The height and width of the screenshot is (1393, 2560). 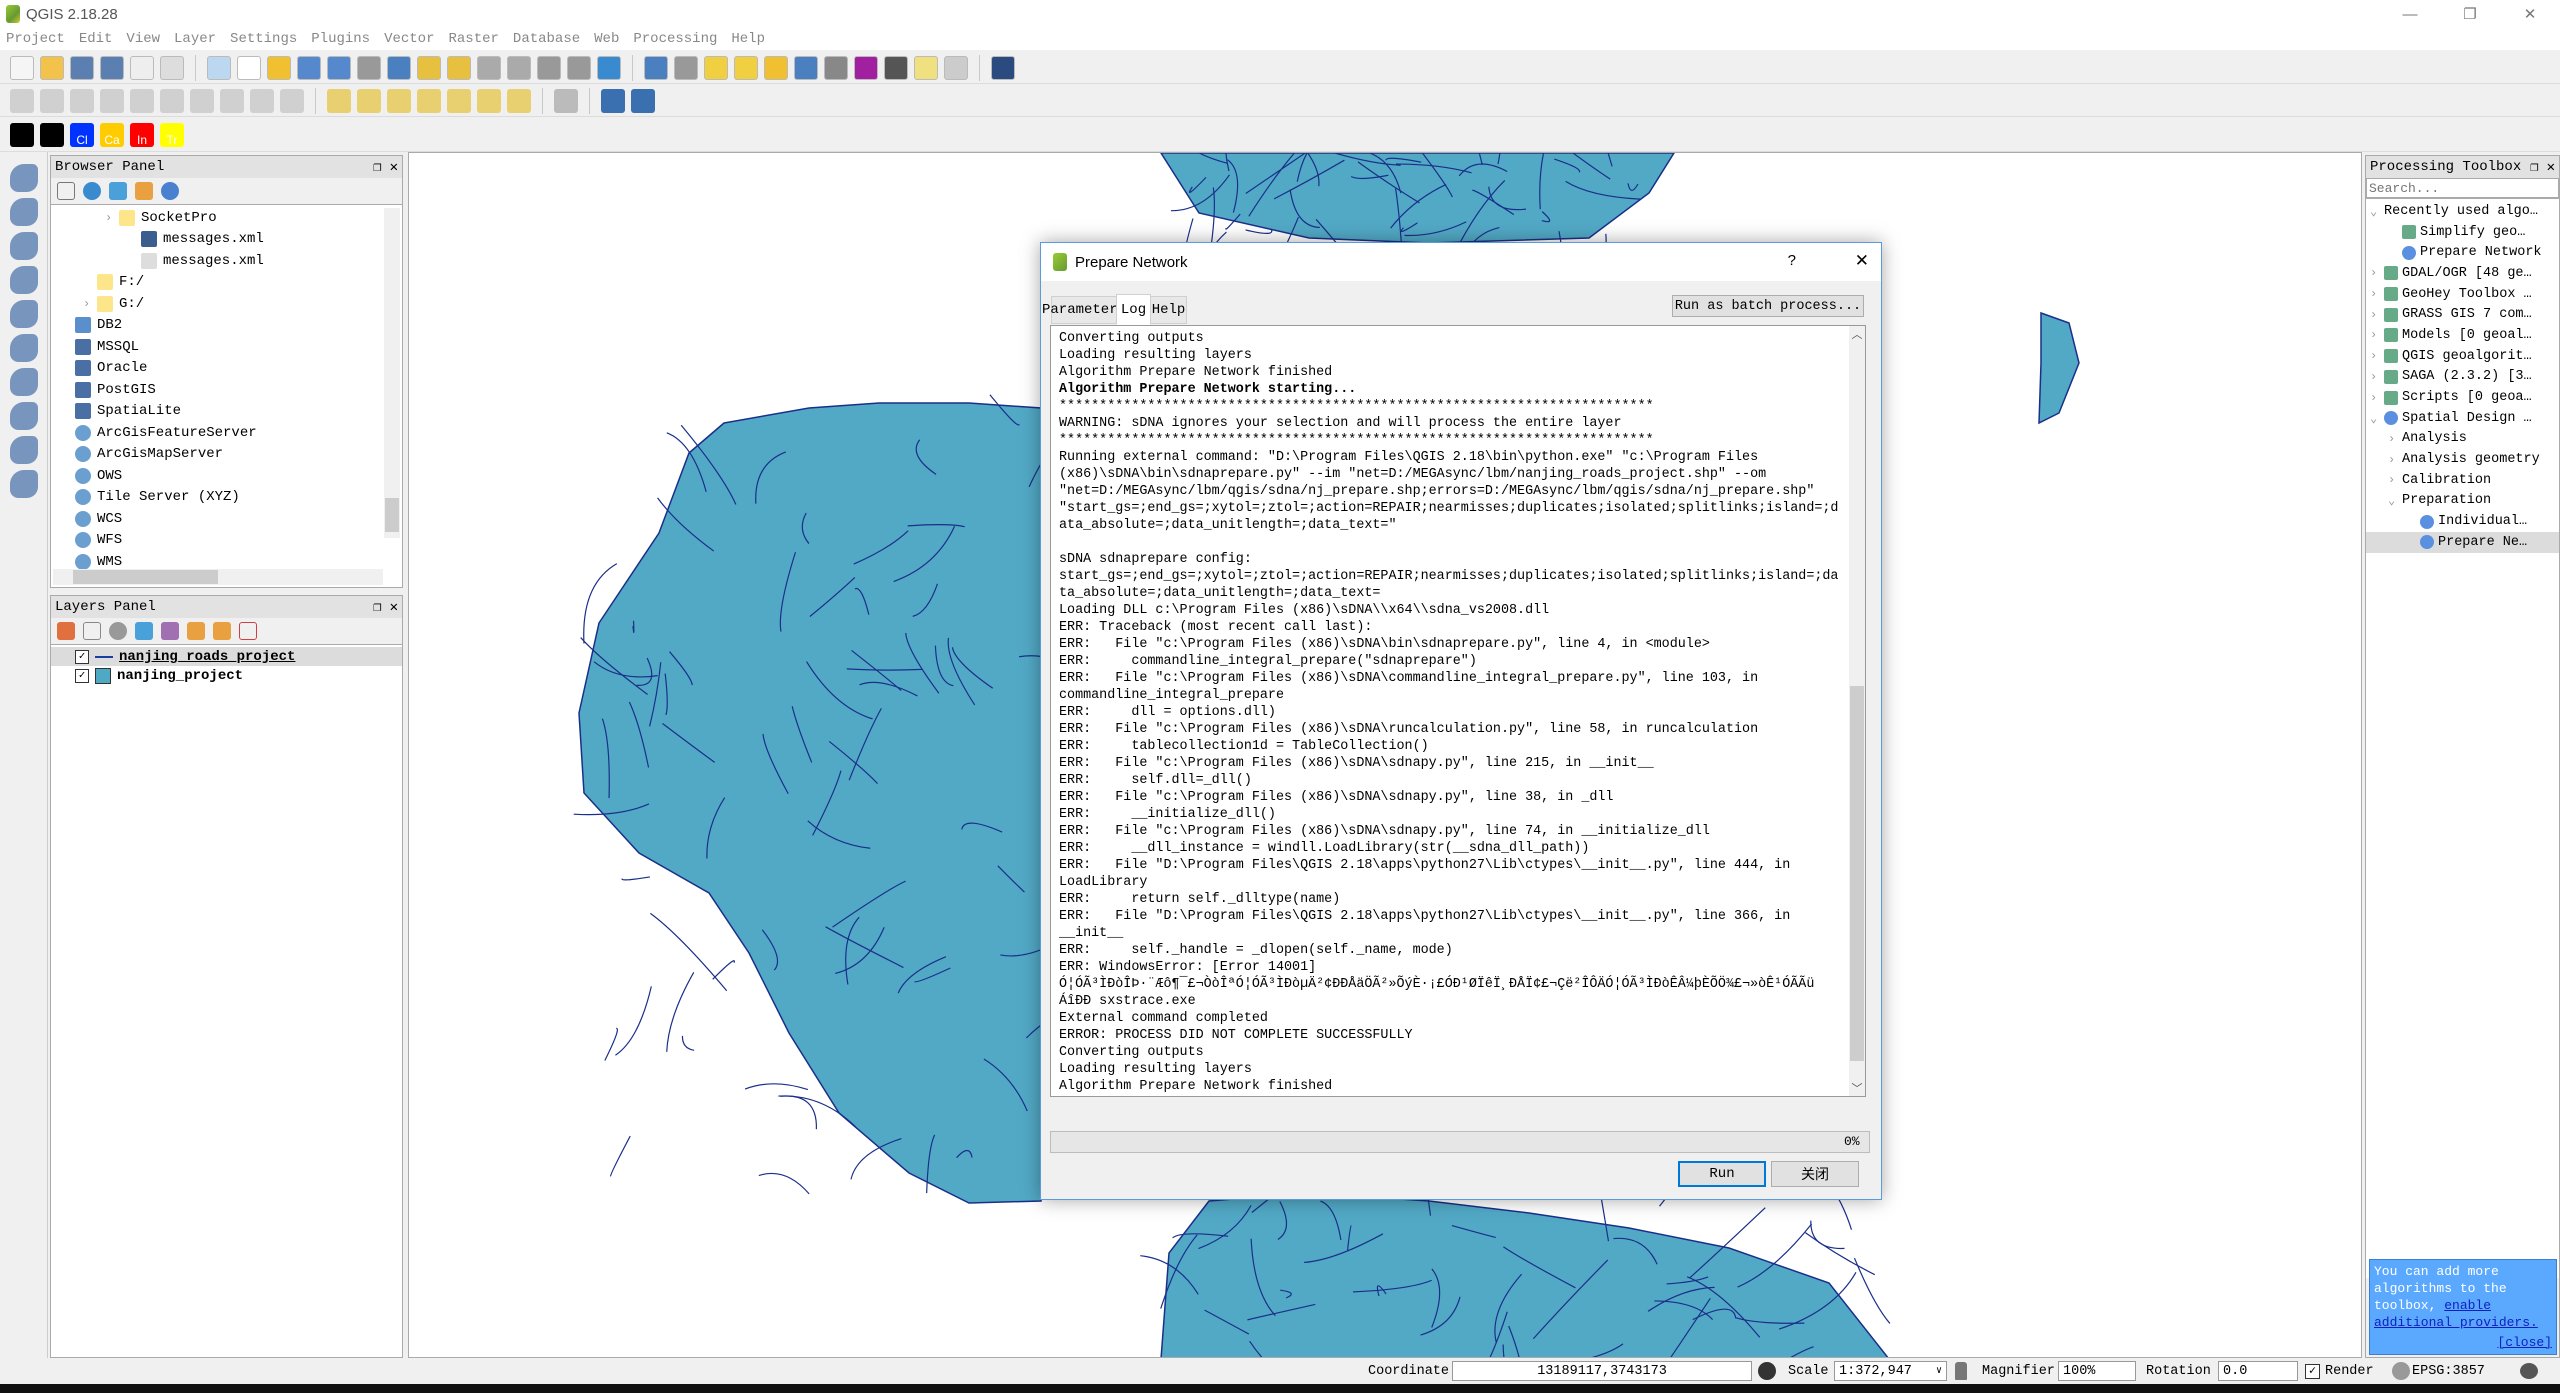 I want to click on change-label-icon, so click(x=519, y=100).